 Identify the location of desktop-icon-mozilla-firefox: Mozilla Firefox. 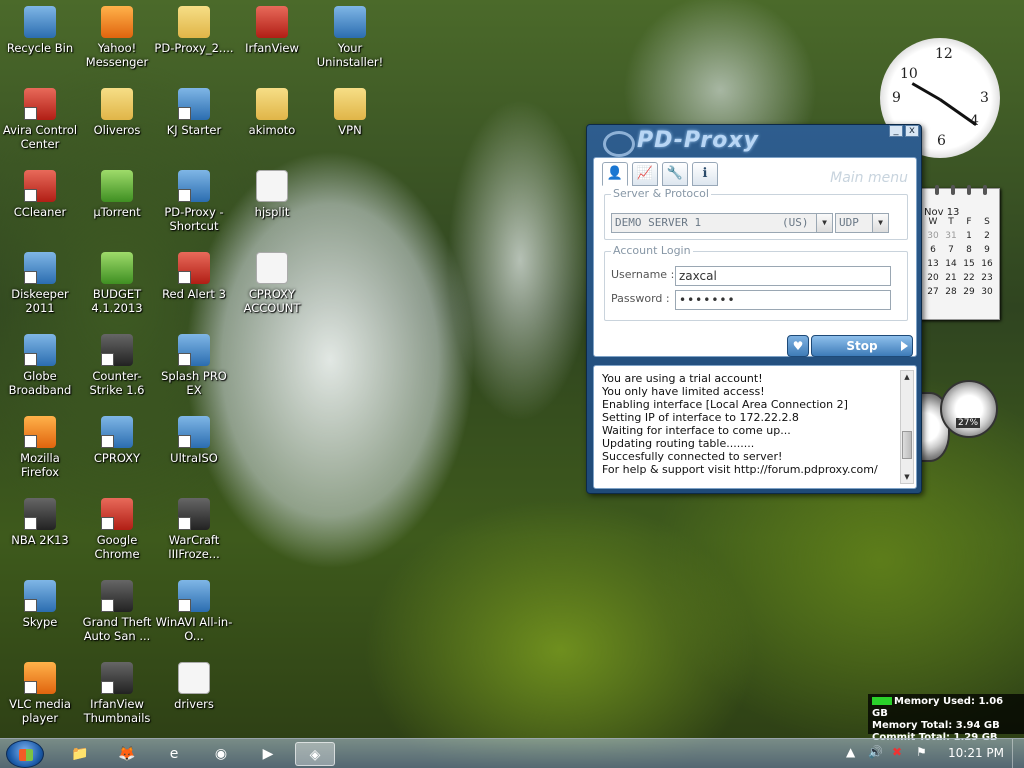
(40, 447).